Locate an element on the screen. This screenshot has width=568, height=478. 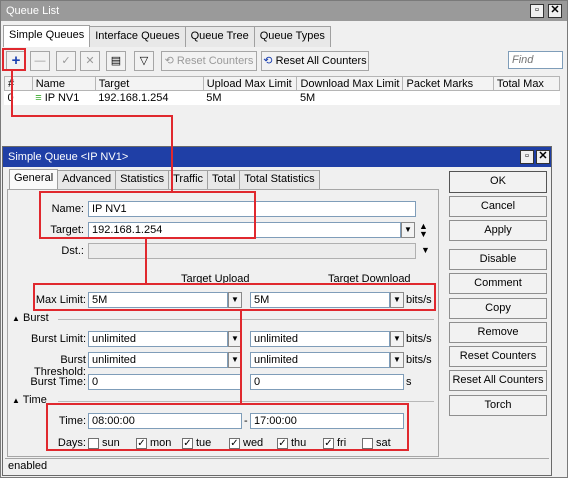
reset-all-icon: ⟲ is located at coordinates (268, 61).